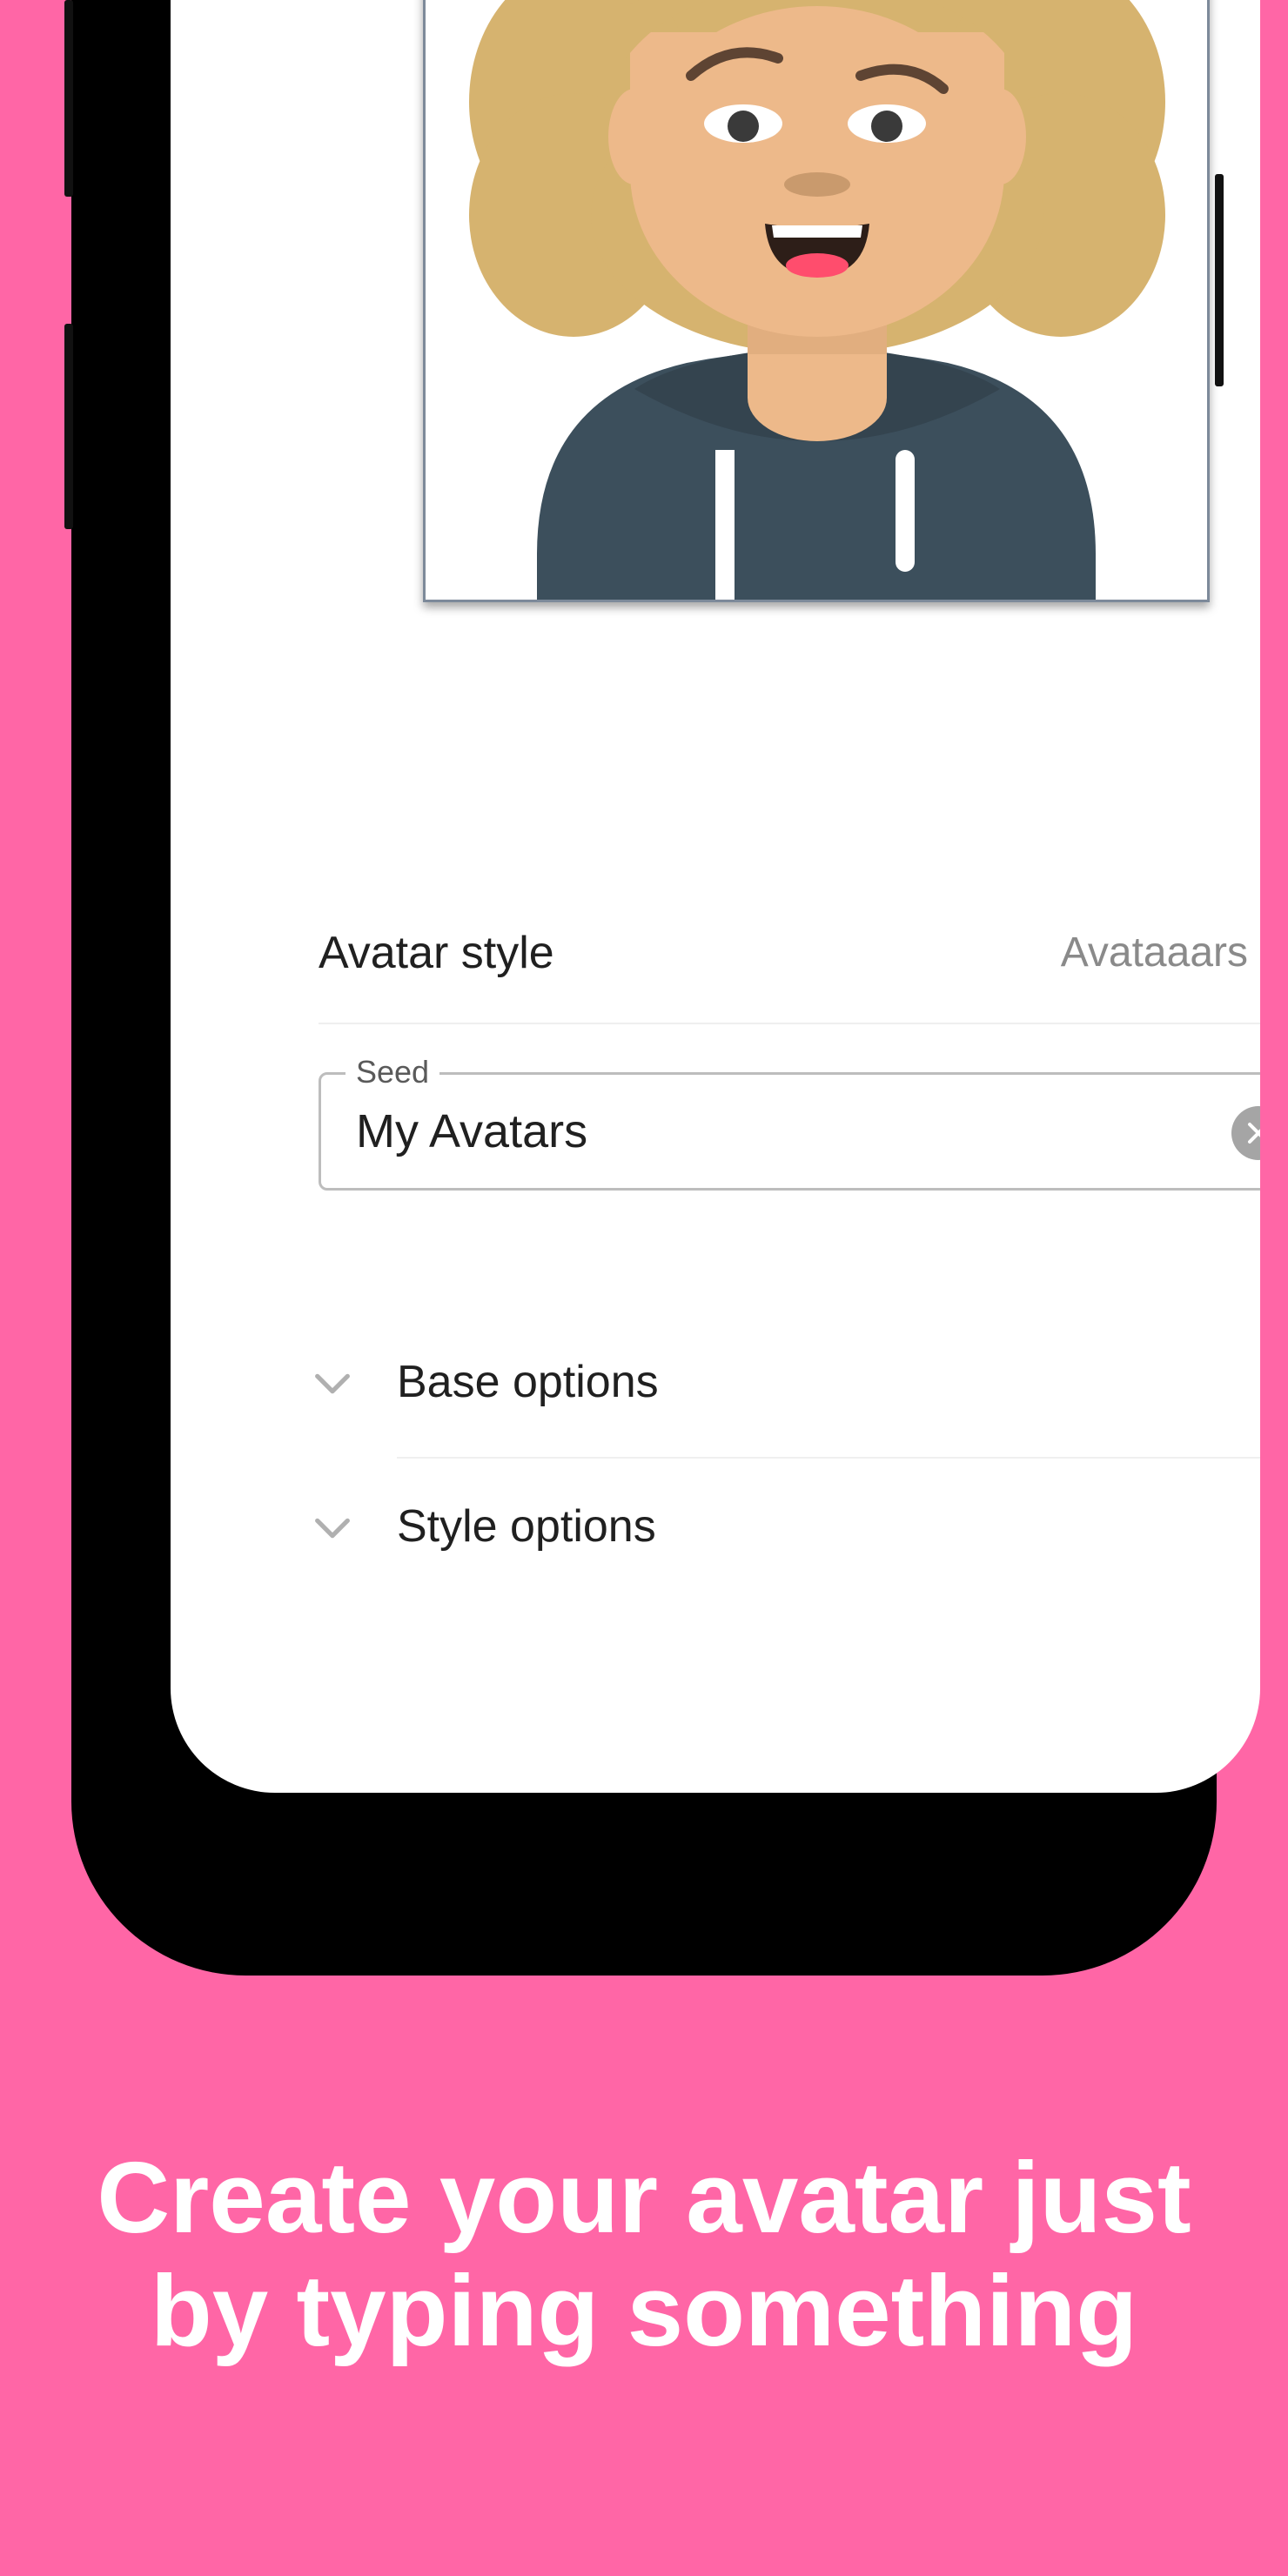  Describe the element at coordinates (1154, 953) in the screenshot. I see `avatar-style-value: Avataaars` at that location.